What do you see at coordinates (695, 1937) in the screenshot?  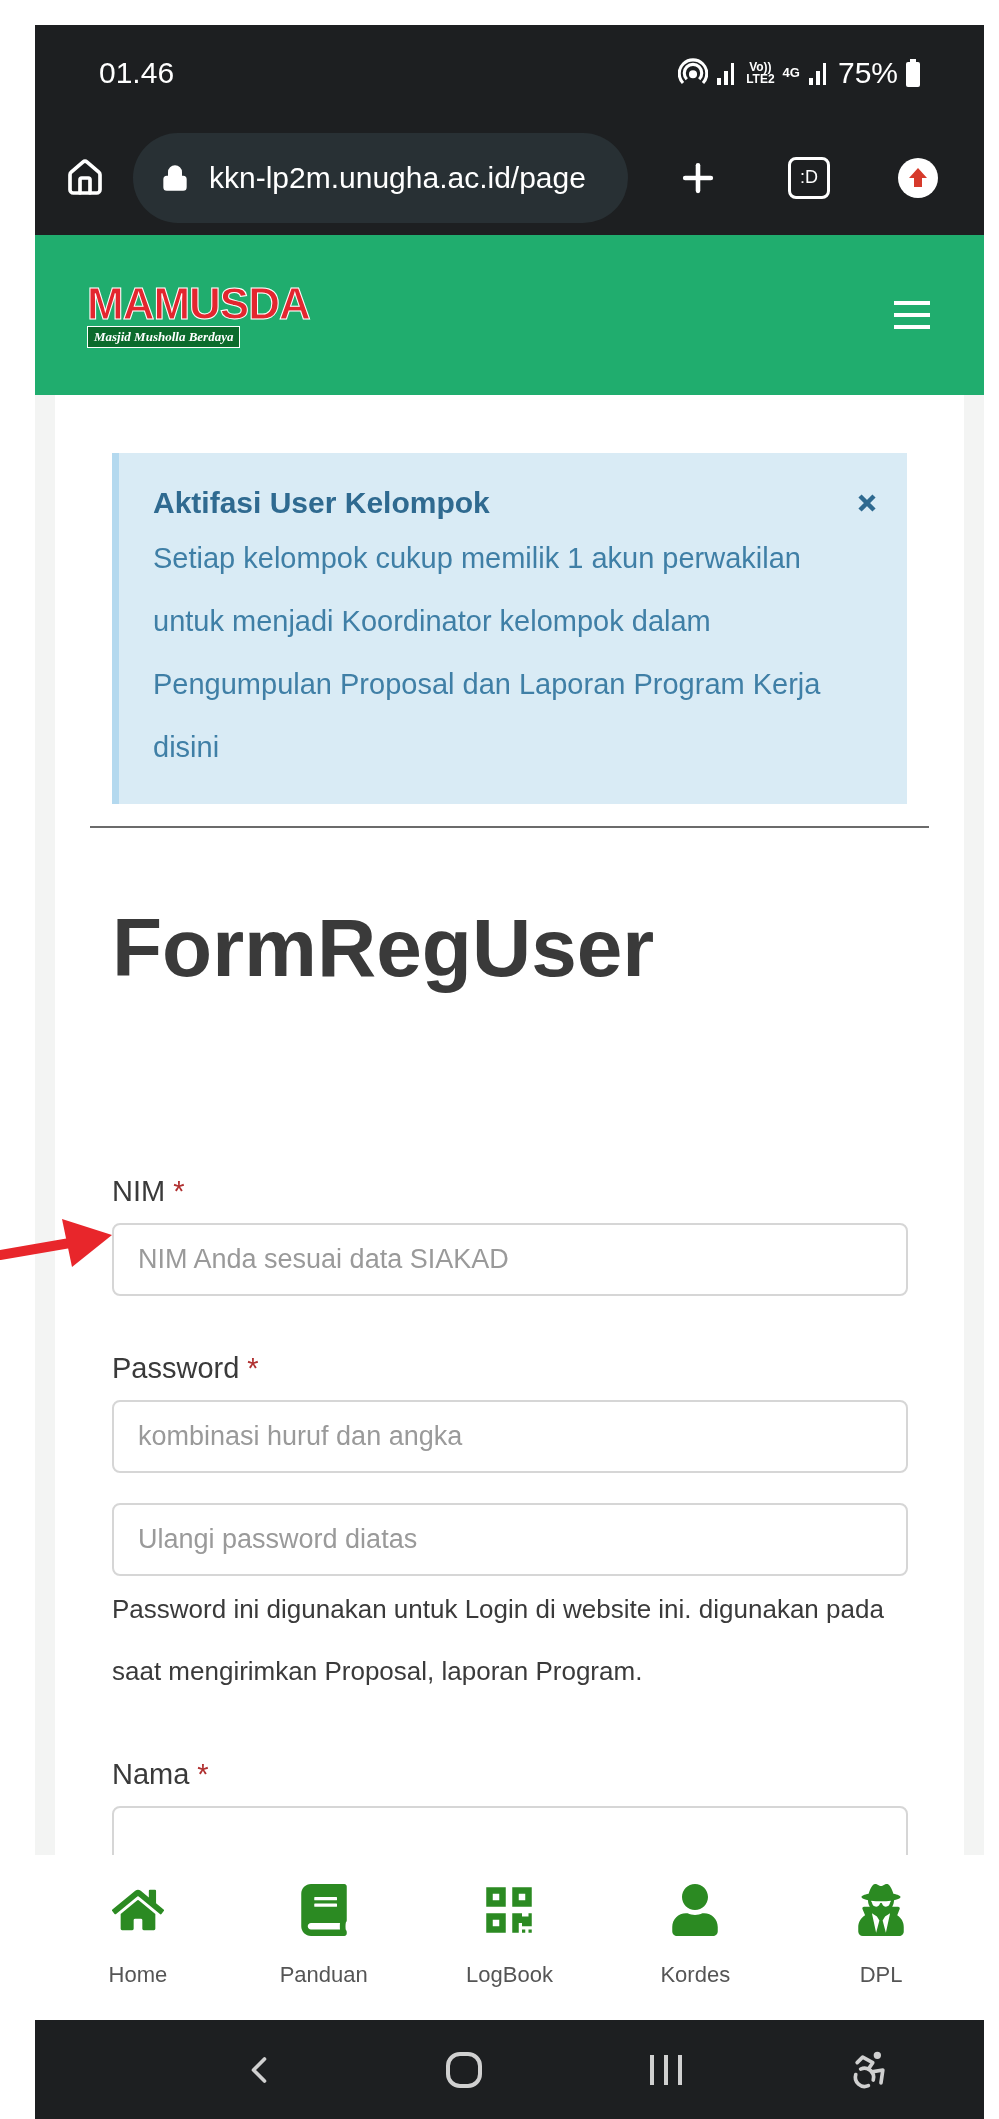 I see `nav-item: Kordes` at bounding box center [695, 1937].